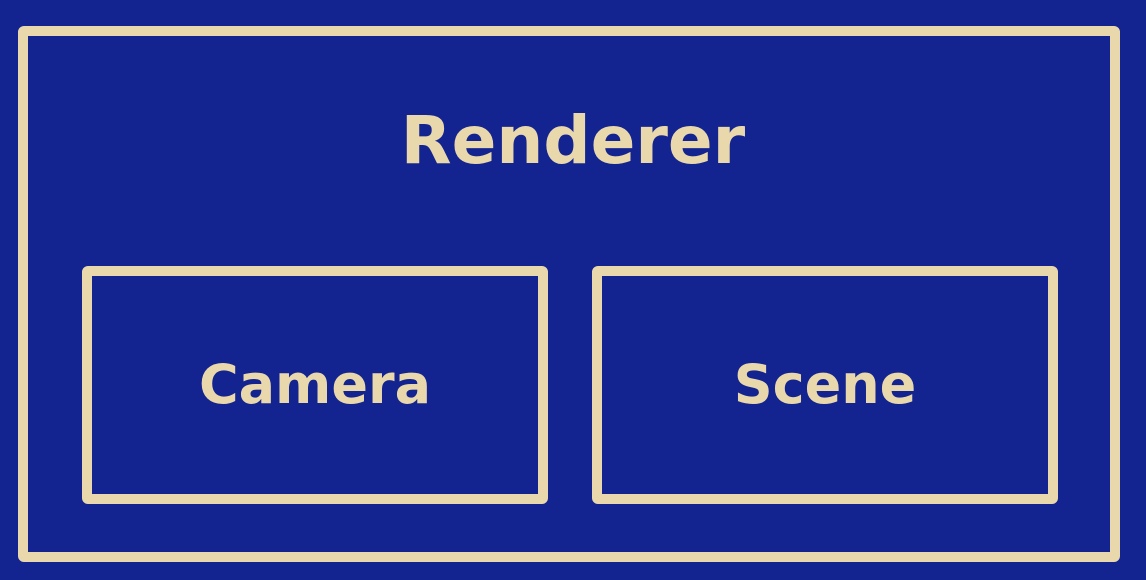  I want to click on scene-label: Scene, so click(825, 384).